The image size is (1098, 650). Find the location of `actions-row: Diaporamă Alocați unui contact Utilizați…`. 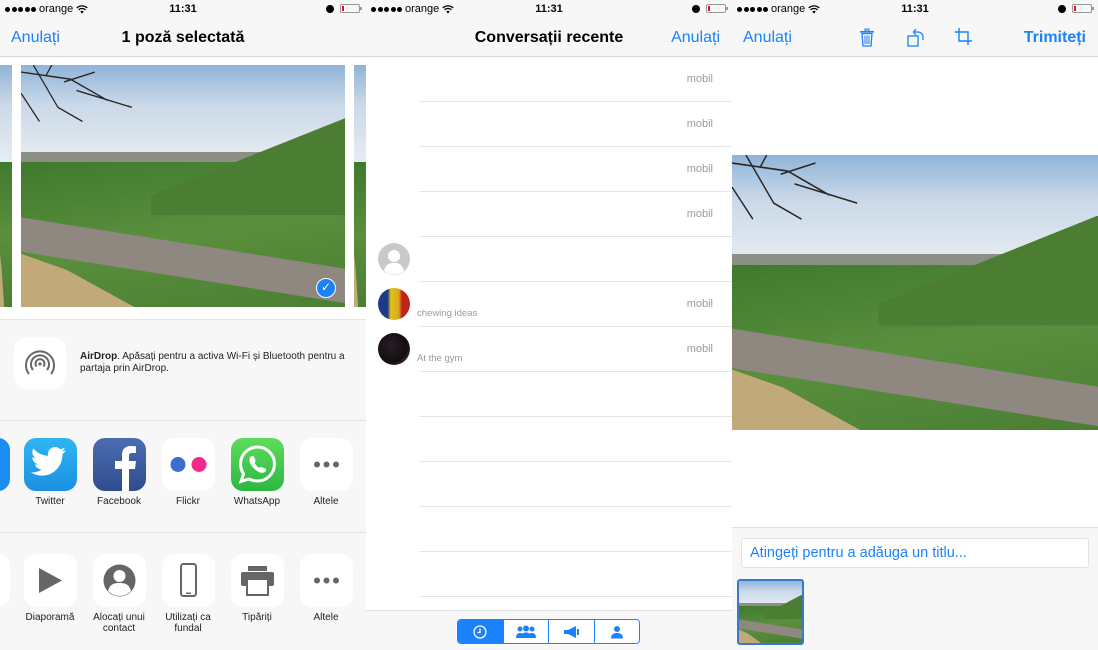

actions-row: Diaporamă Alocați unui contact Utilizați… is located at coordinates (183, 592).